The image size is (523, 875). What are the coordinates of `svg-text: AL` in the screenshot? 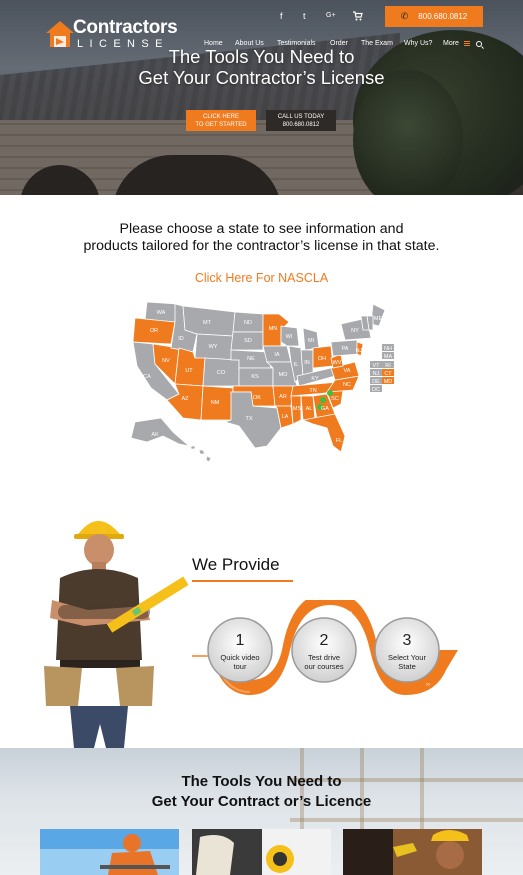 It's located at (309, 409).